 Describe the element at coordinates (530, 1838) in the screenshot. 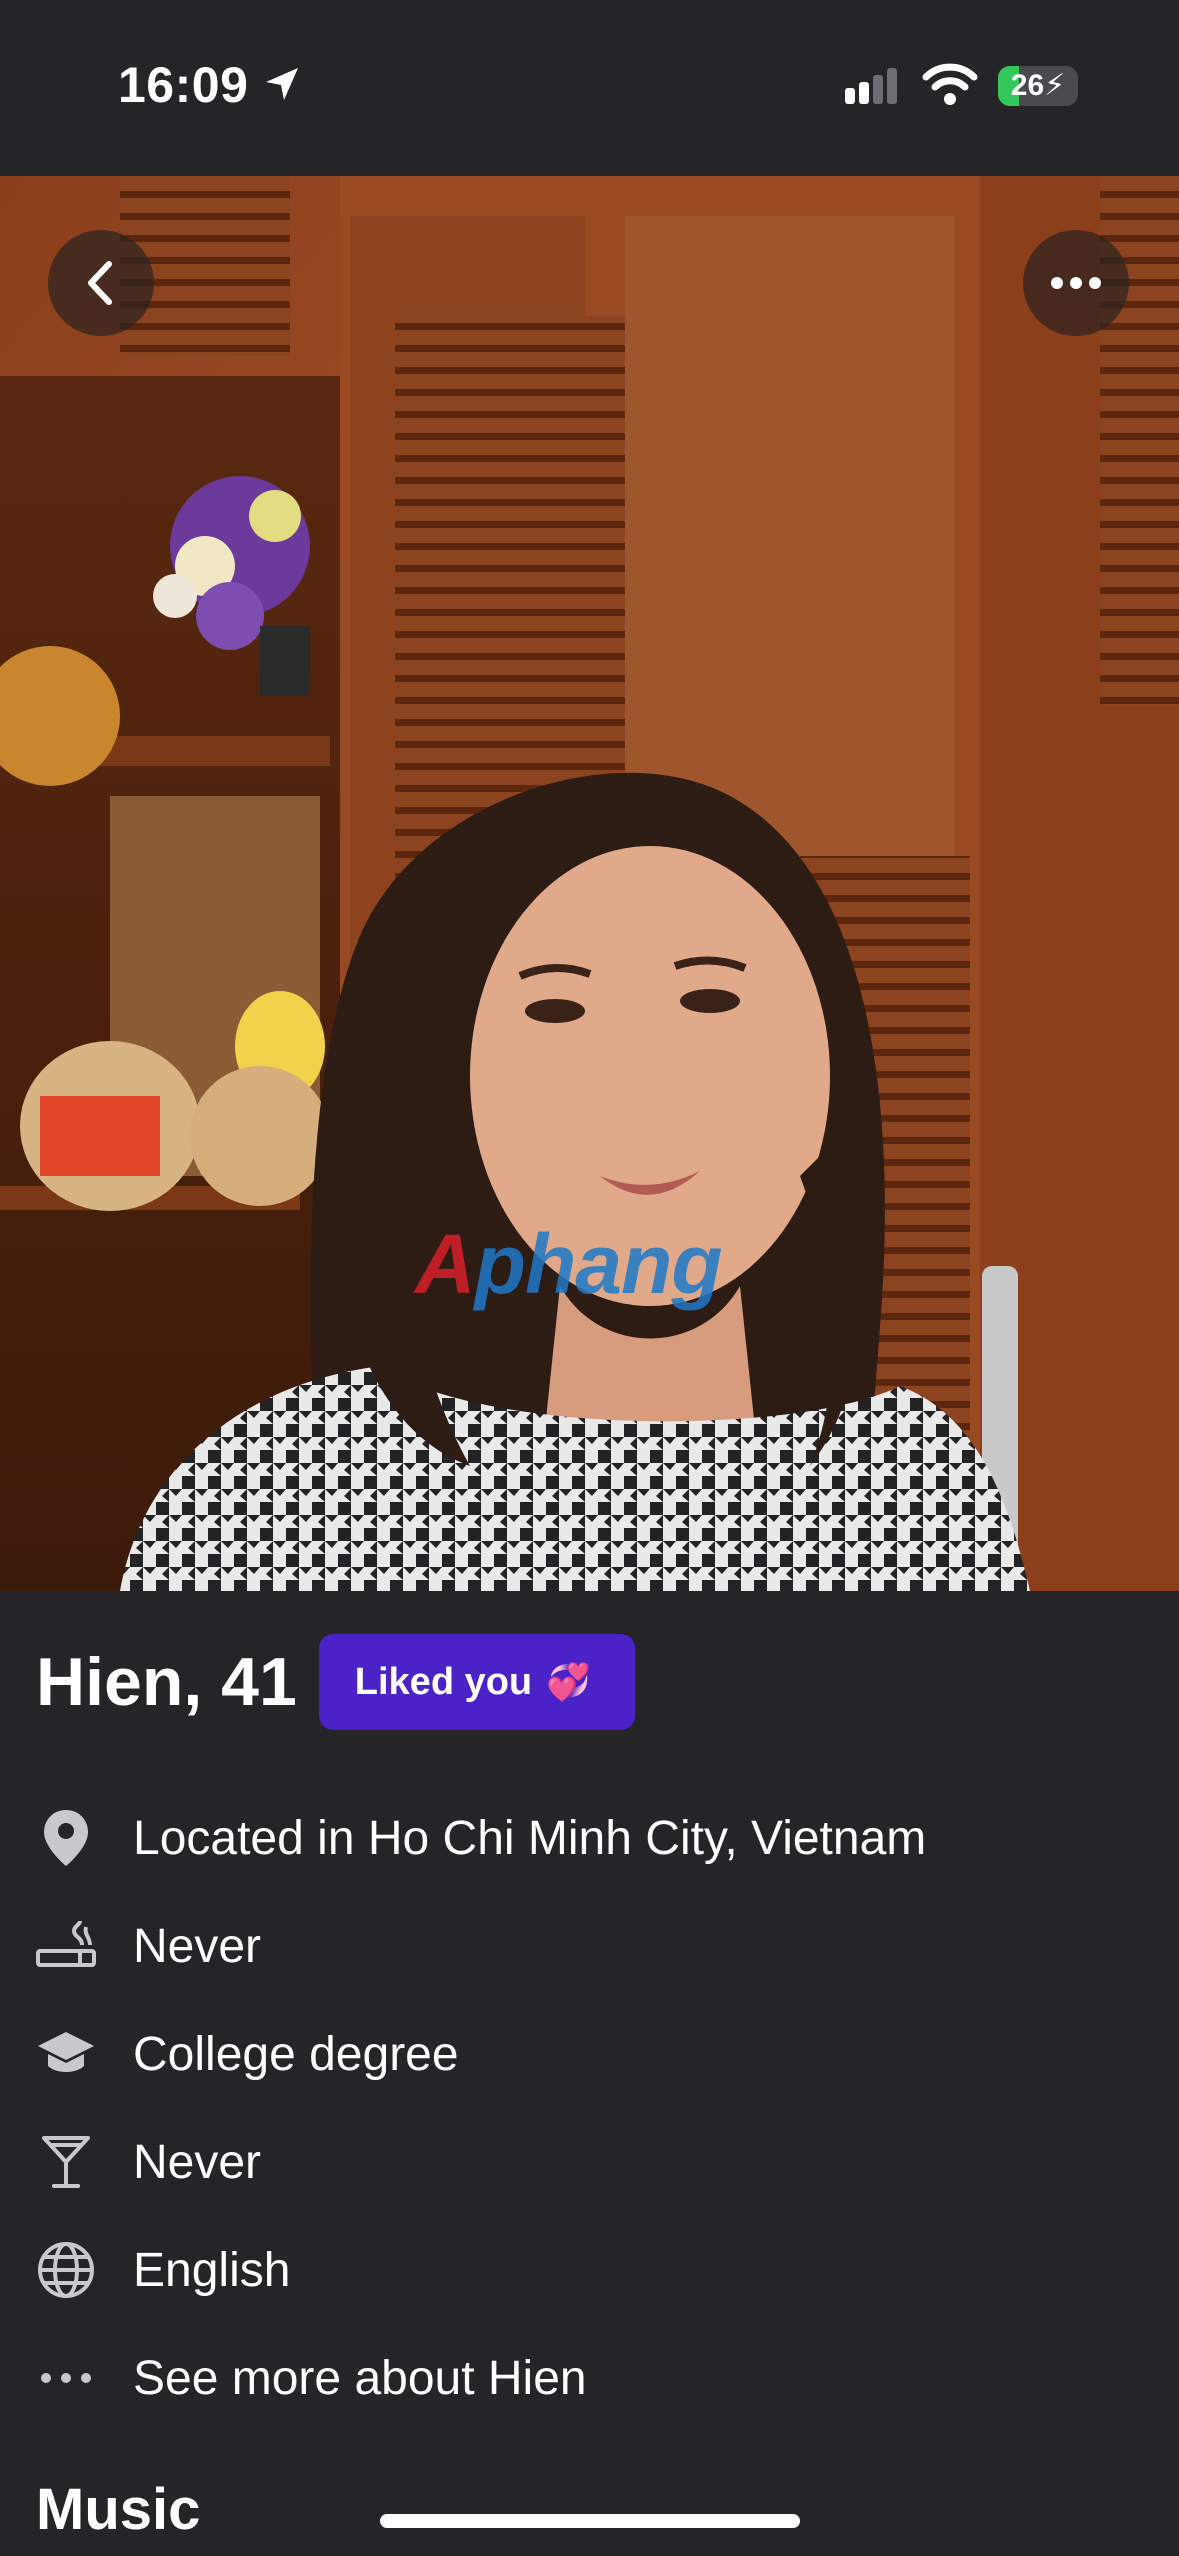

I see `detail-location-text: Located in Ho Chi Minh City, Vietnam` at that location.